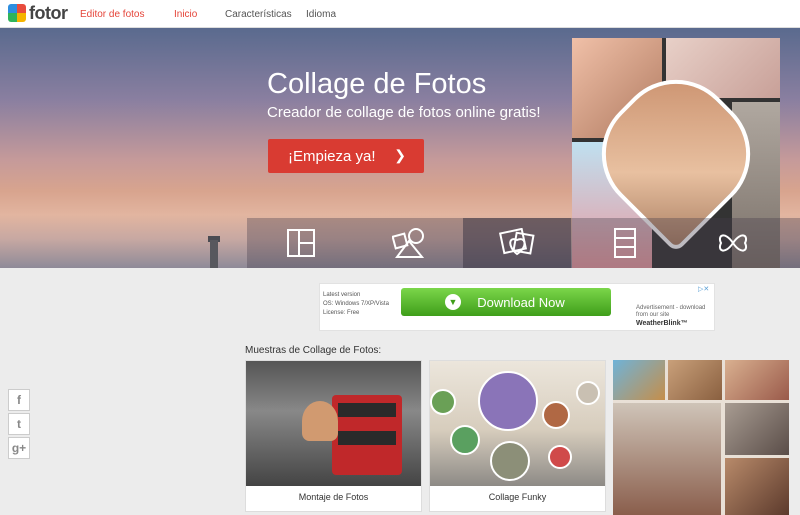 This screenshot has width=800, height=515. Describe the element at coordinates (703, 289) in the screenshot. I see `ad-close-icon: ▷✕` at that location.